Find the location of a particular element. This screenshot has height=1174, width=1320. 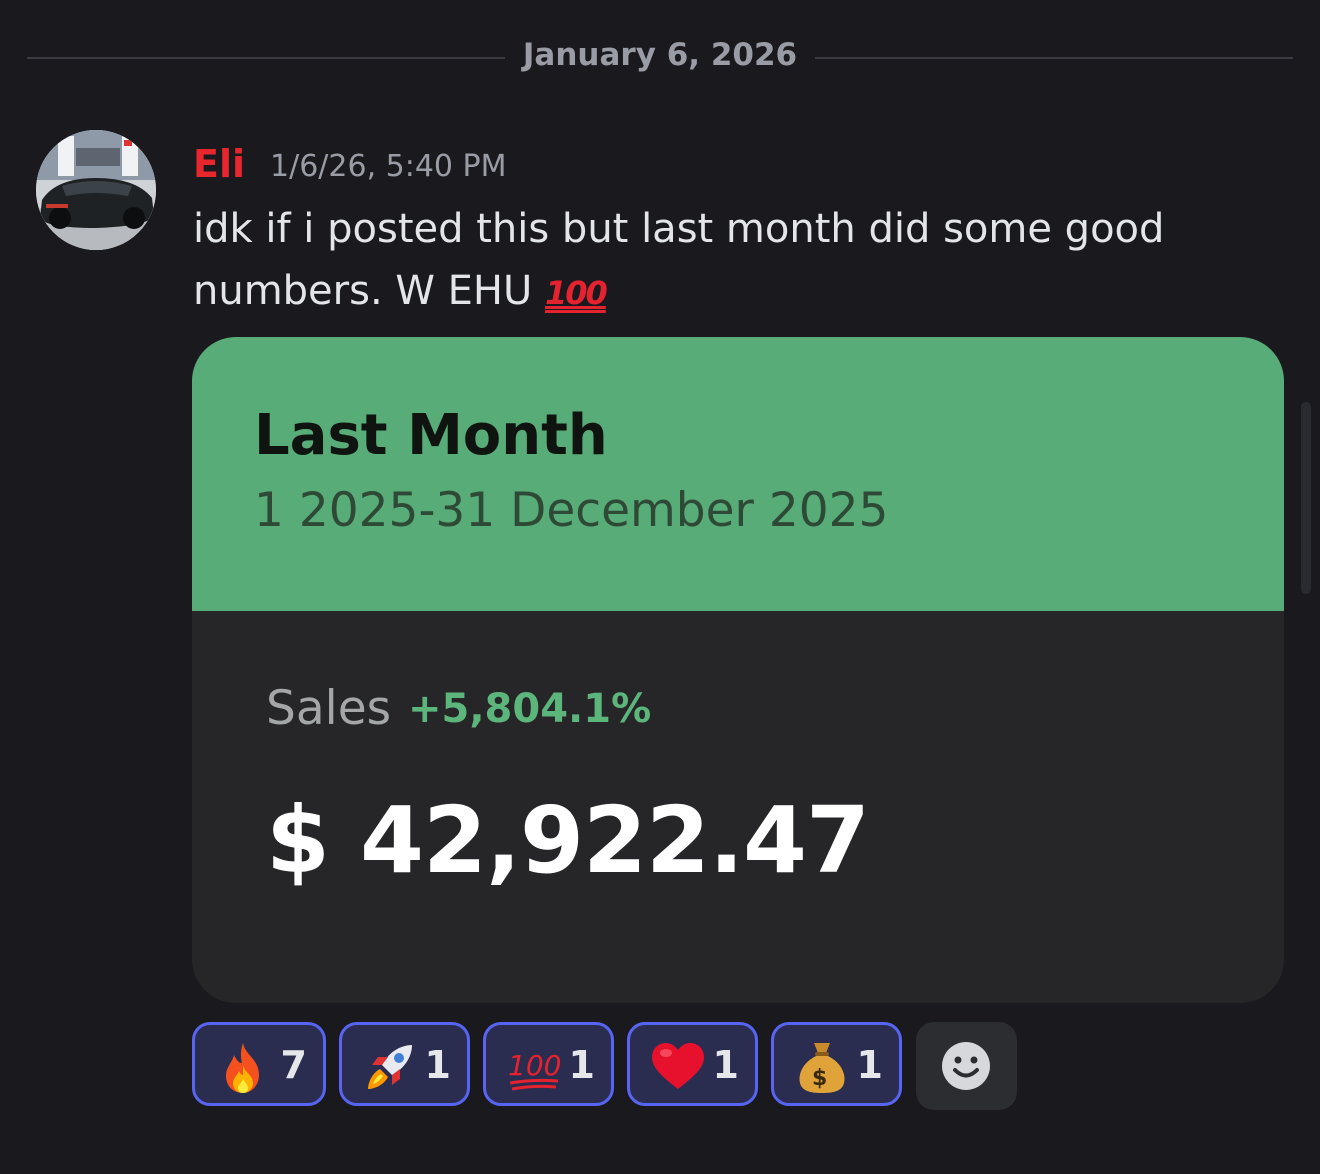

reaction-money-bag: $ 1 is located at coordinates (836, 1064).